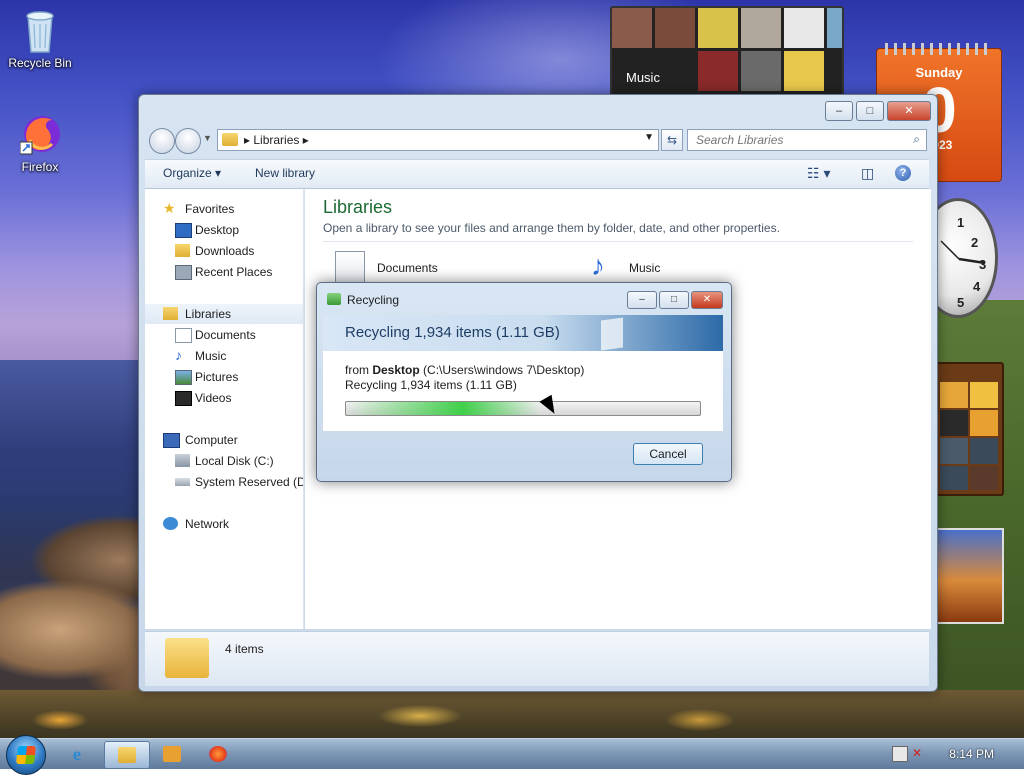  I want to click on nav-item-label: Videos, so click(213, 398).